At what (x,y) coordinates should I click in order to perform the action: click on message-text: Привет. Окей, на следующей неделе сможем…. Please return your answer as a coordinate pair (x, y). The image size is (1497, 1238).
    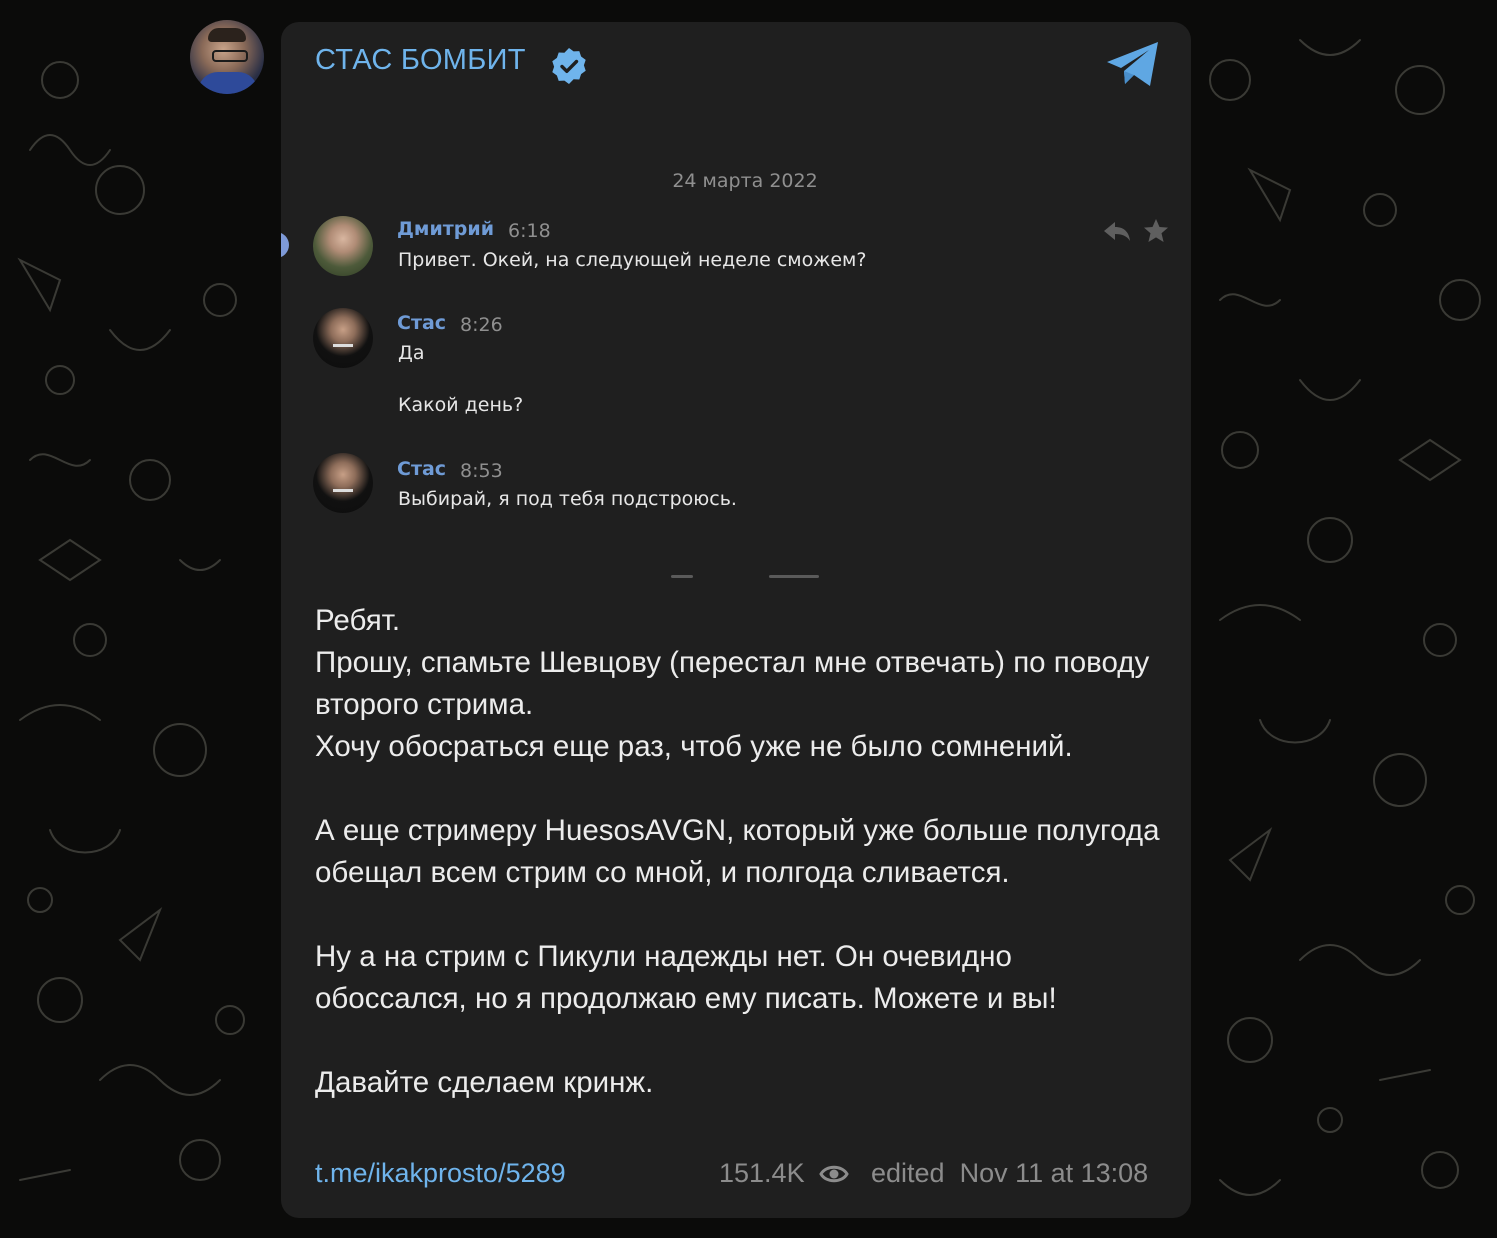
    Looking at the image, I should click on (632, 260).